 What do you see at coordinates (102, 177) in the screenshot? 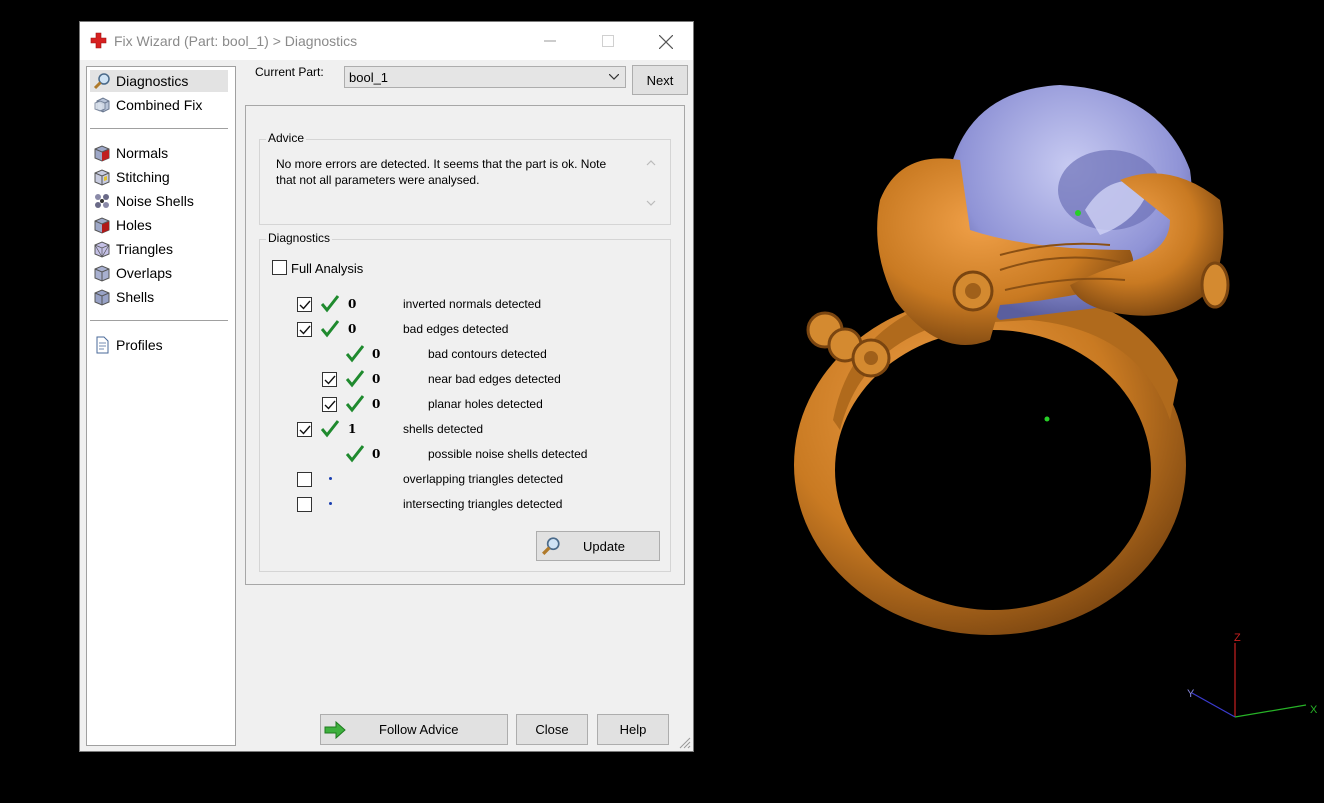
I see `stitching-cube-icon` at bounding box center [102, 177].